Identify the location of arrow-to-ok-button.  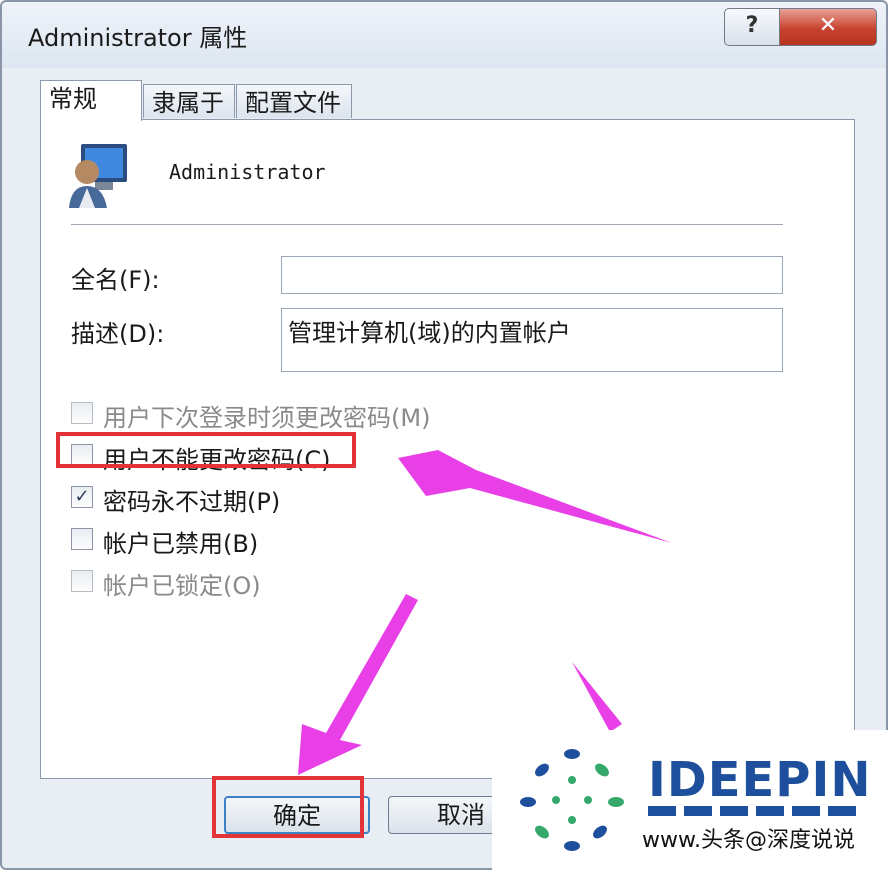
(358, 684).